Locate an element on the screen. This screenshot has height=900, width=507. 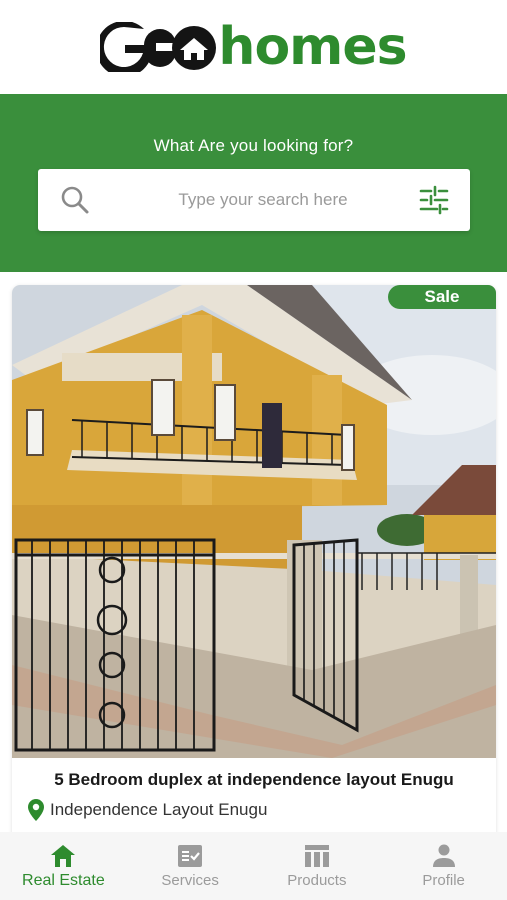
nav-profile: Profile is located at coordinates (443, 866).